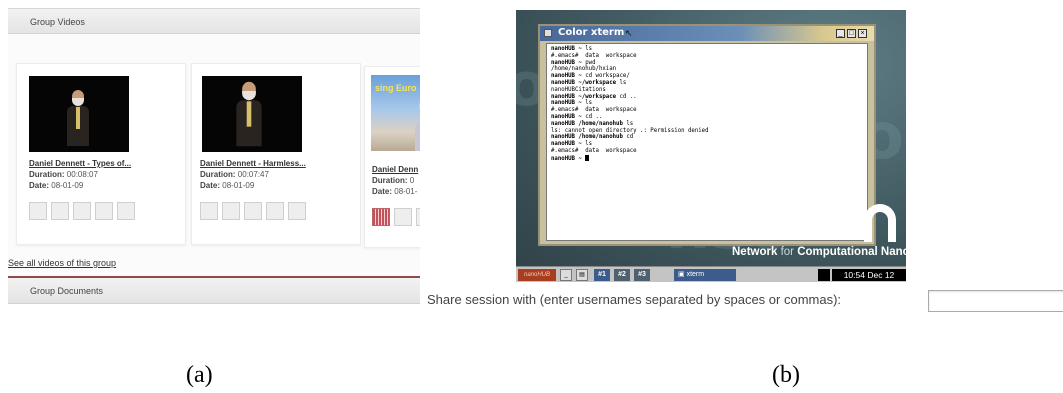 The width and height of the screenshot is (1063, 393). What do you see at coordinates (582, 275) in the screenshot?
I see `terminal-launcher-icon: ▤` at bounding box center [582, 275].